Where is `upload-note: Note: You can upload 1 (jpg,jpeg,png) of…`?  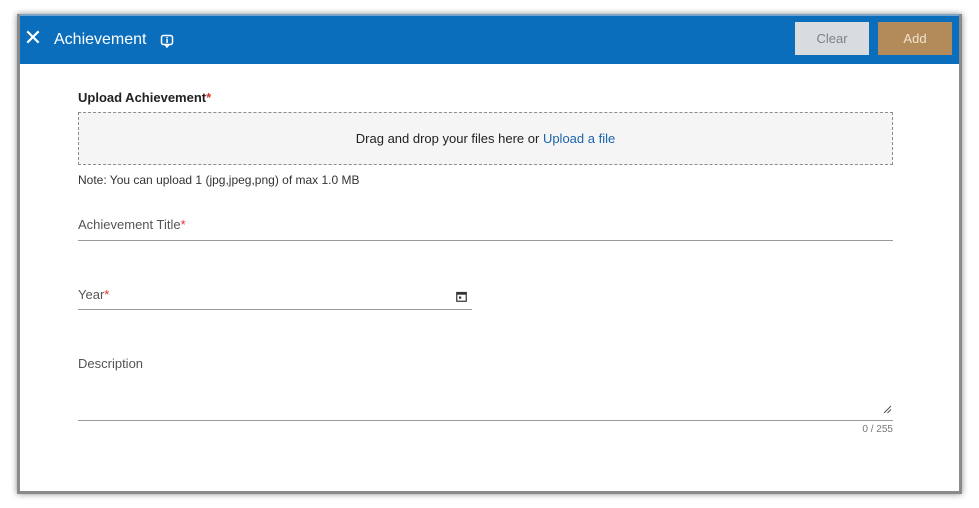 upload-note: Note: You can upload 1 (jpg,jpeg,png) of… is located at coordinates (219, 180).